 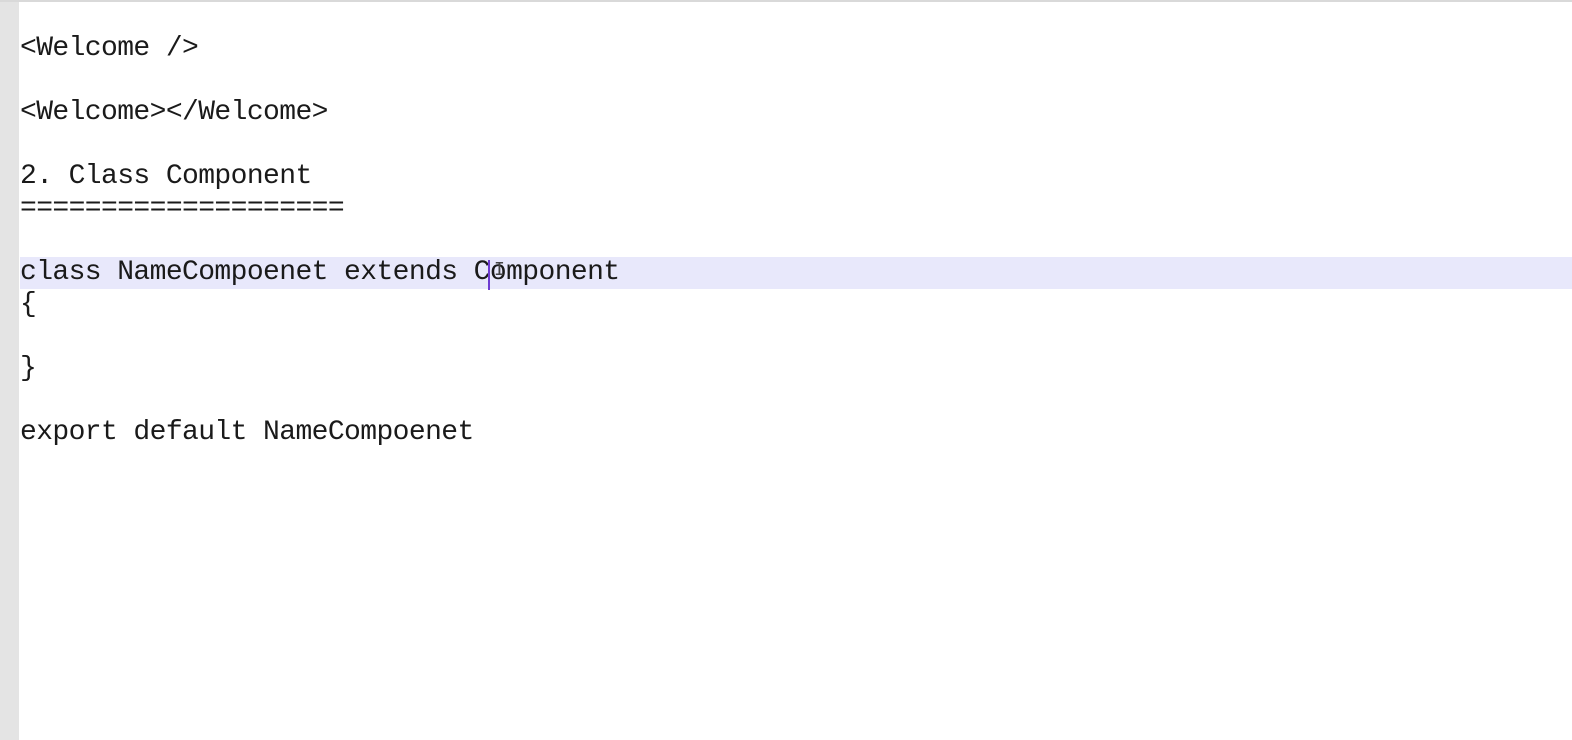 I want to click on text-caret, so click(x=489, y=275).